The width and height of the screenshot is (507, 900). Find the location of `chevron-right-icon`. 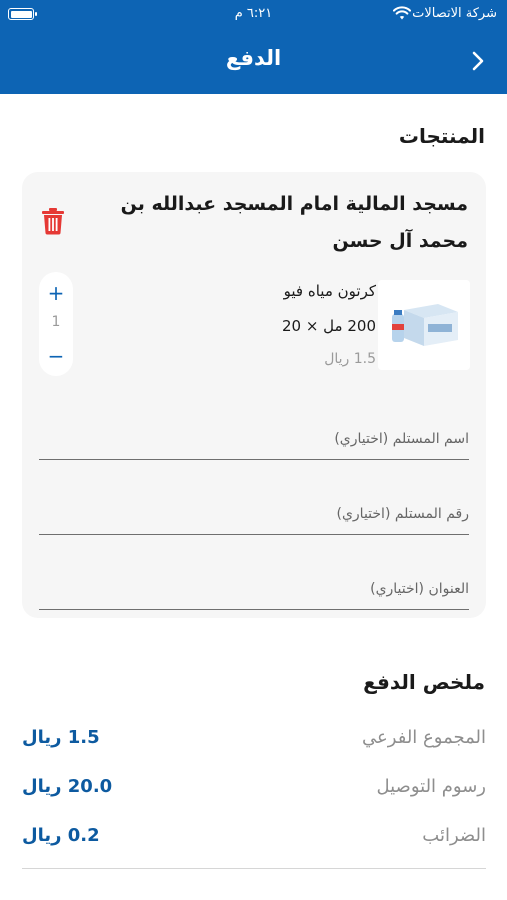

chevron-right-icon is located at coordinates (478, 61).